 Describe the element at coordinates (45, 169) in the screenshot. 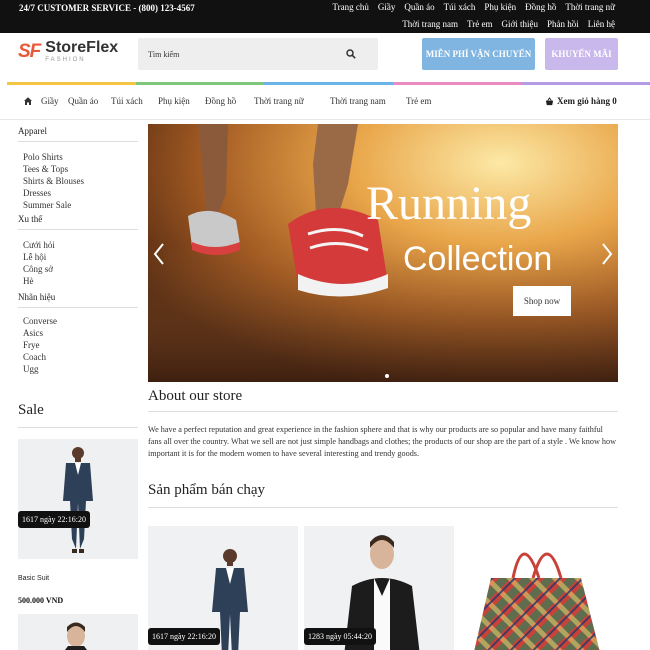

I see `sidebar-item-tees-tops: Tees & Tops` at that location.